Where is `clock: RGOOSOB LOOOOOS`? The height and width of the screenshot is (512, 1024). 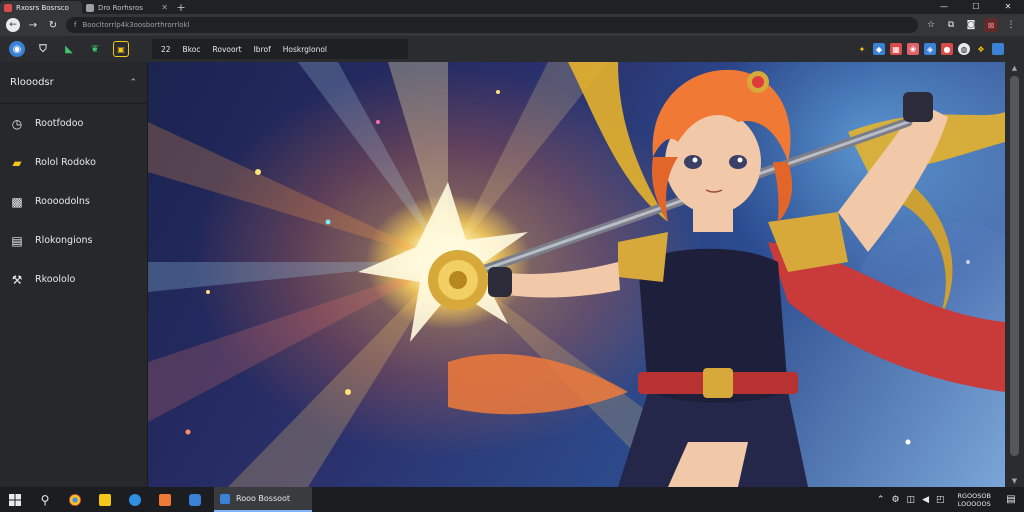
clock: RGOOSOB LOOOOOS is located at coordinates (975, 500).